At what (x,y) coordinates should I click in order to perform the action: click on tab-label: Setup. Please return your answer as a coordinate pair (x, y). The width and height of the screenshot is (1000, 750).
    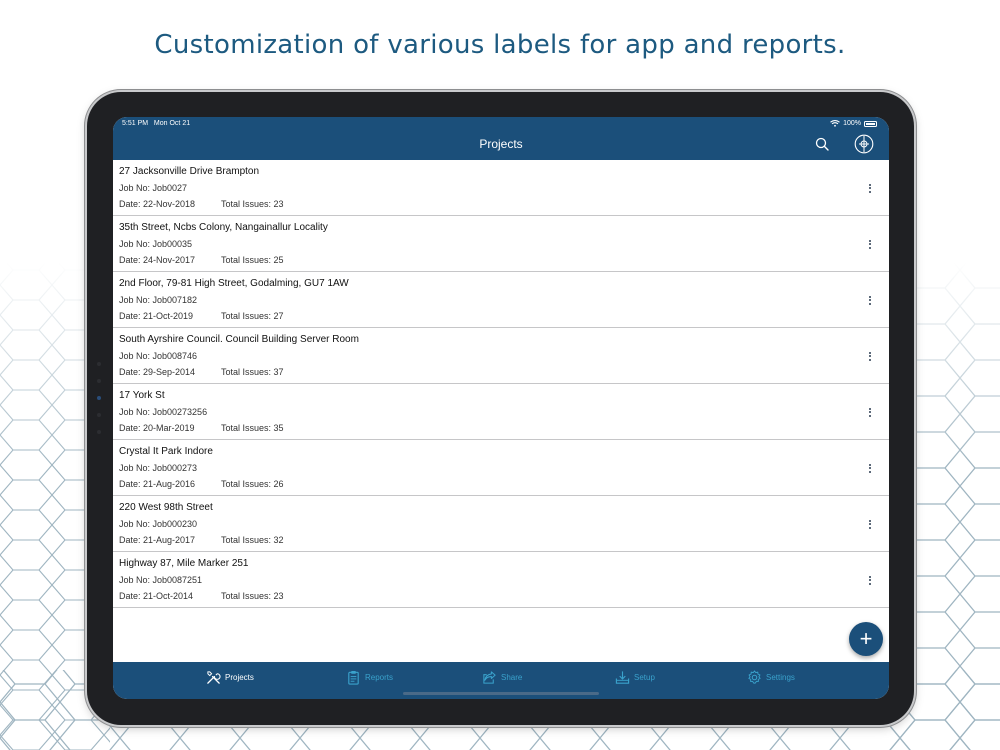
    Looking at the image, I should click on (644, 677).